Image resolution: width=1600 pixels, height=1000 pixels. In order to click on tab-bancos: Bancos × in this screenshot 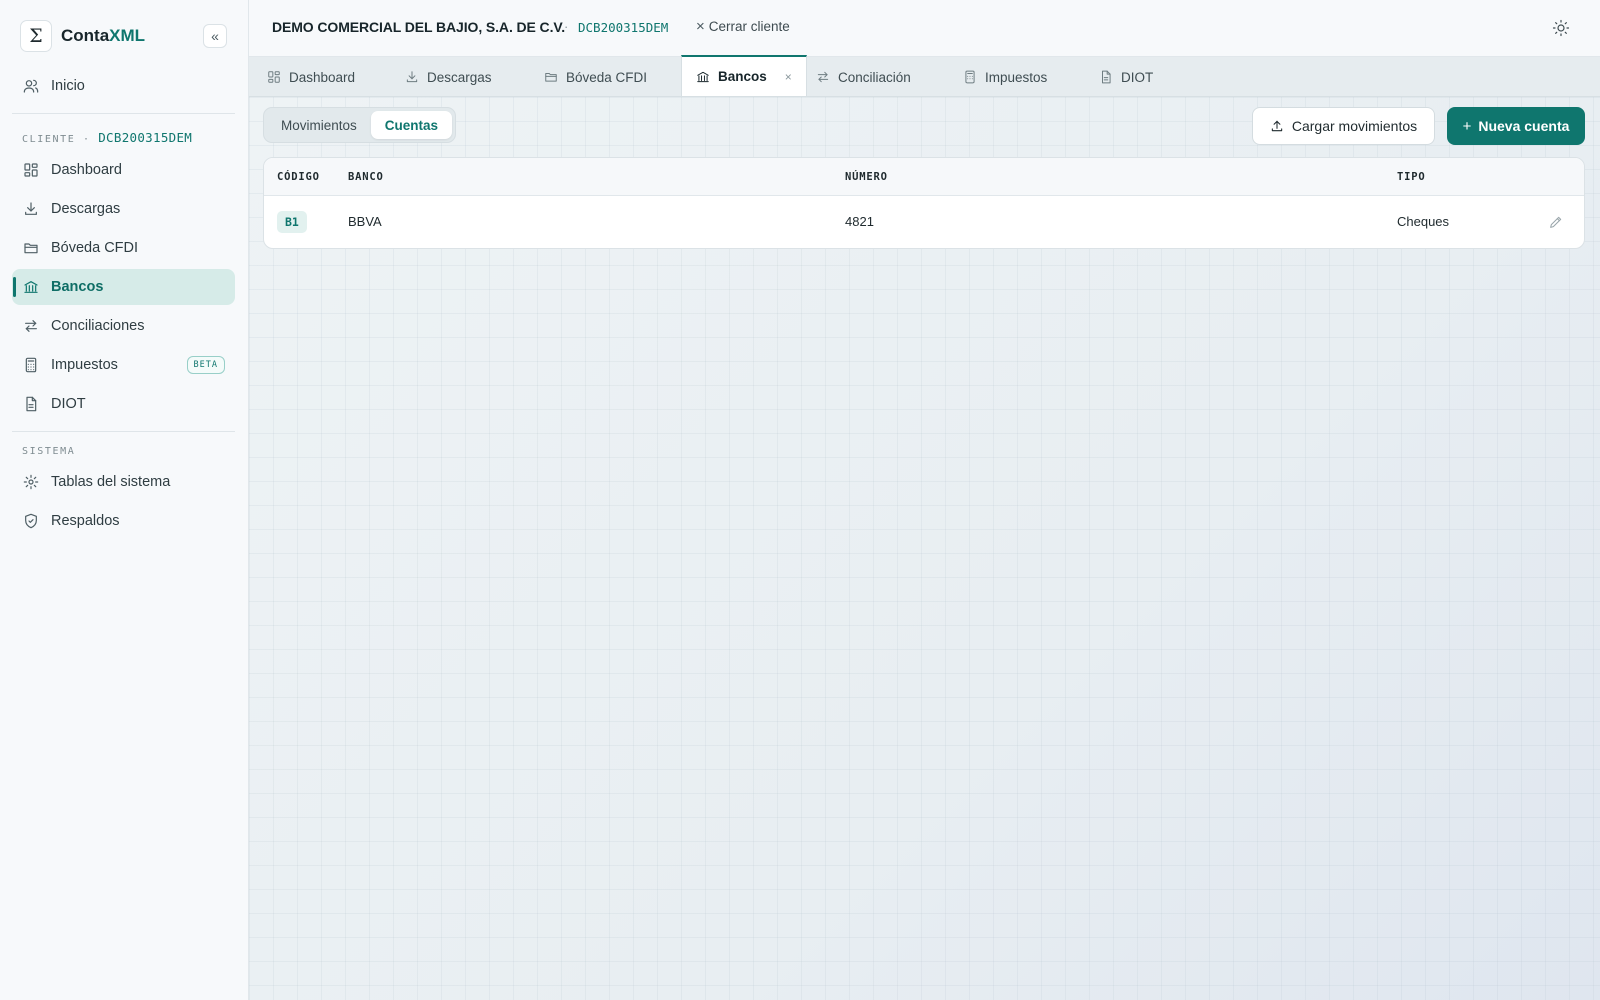, I will do `click(744, 75)`.